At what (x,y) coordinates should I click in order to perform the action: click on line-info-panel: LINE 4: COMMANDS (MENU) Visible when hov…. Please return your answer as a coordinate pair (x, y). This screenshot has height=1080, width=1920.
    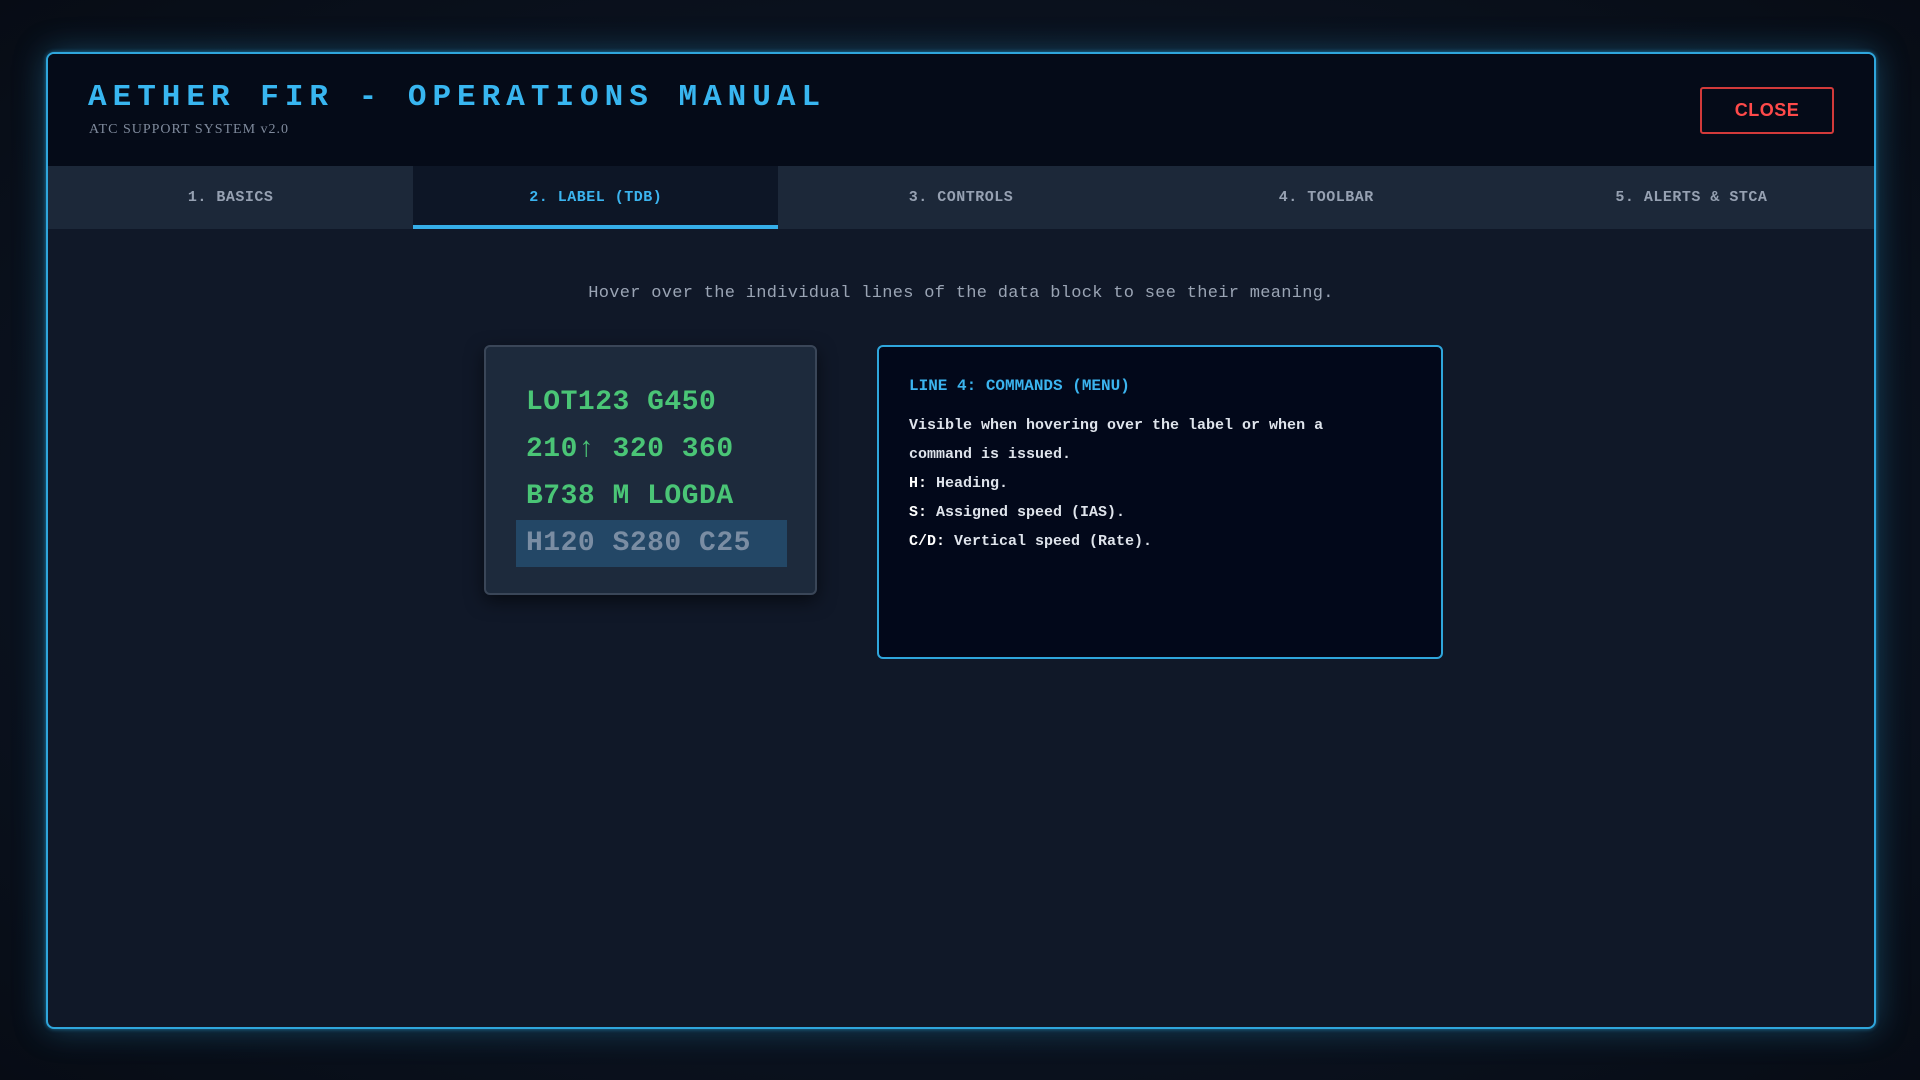
    Looking at the image, I should click on (1160, 502).